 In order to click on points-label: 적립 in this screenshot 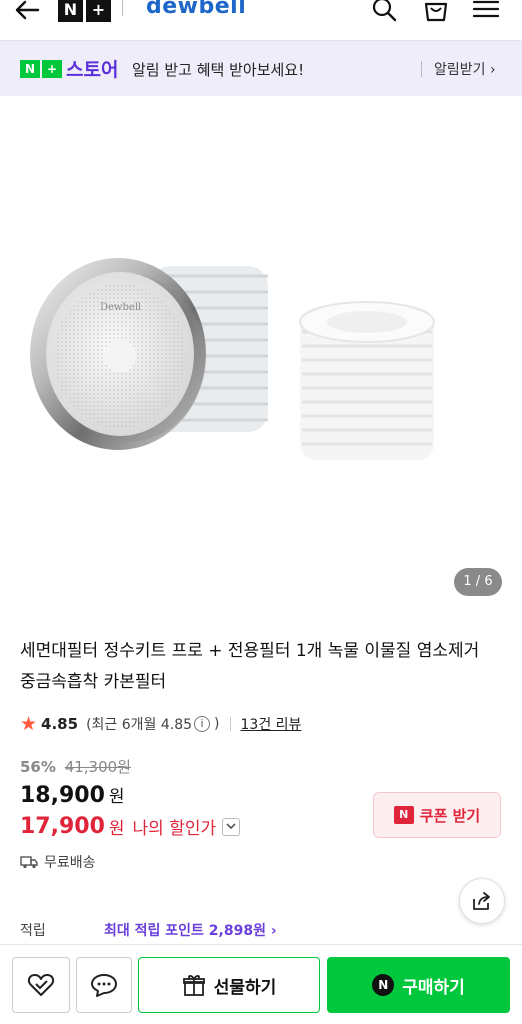, I will do `click(33, 931)`.